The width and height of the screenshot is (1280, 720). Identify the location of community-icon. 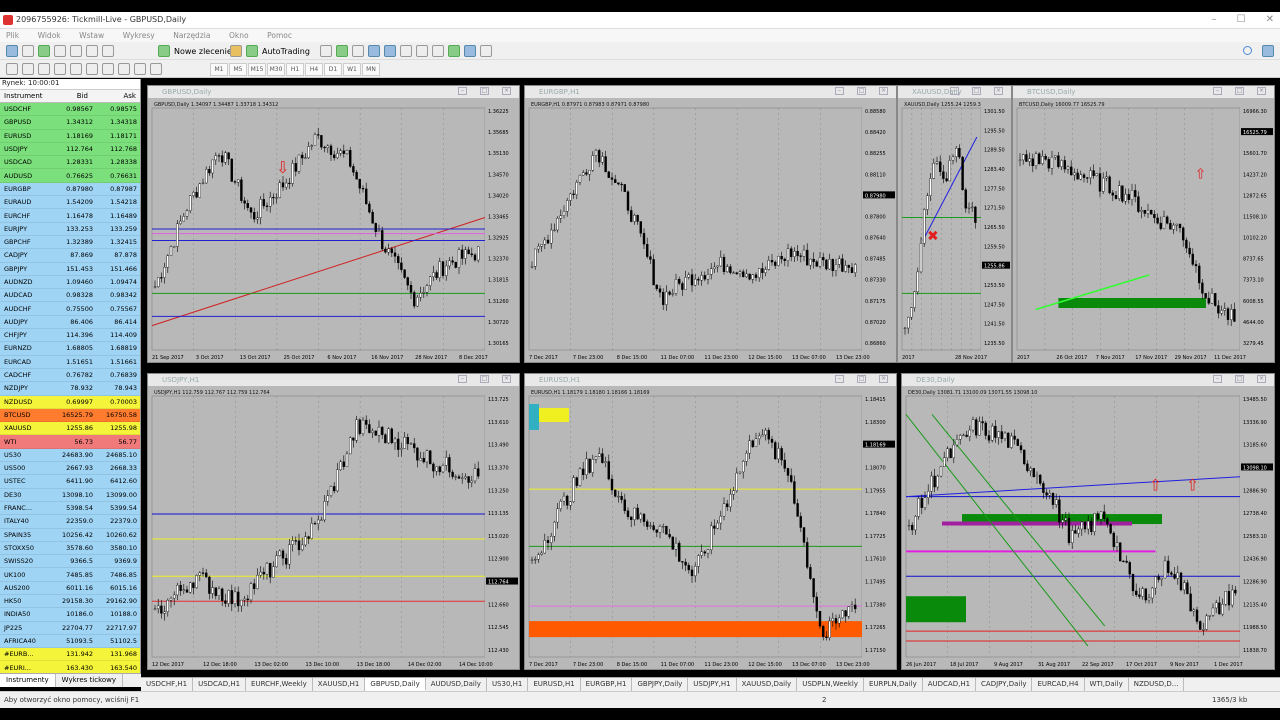
(1268, 51).